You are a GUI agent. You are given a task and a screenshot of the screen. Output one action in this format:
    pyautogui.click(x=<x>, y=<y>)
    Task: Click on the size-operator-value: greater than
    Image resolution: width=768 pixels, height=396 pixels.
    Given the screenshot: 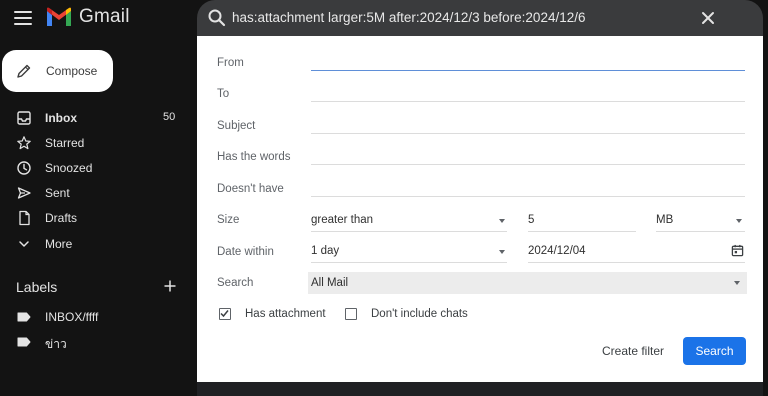 What is the action you would take?
    pyautogui.click(x=342, y=220)
    